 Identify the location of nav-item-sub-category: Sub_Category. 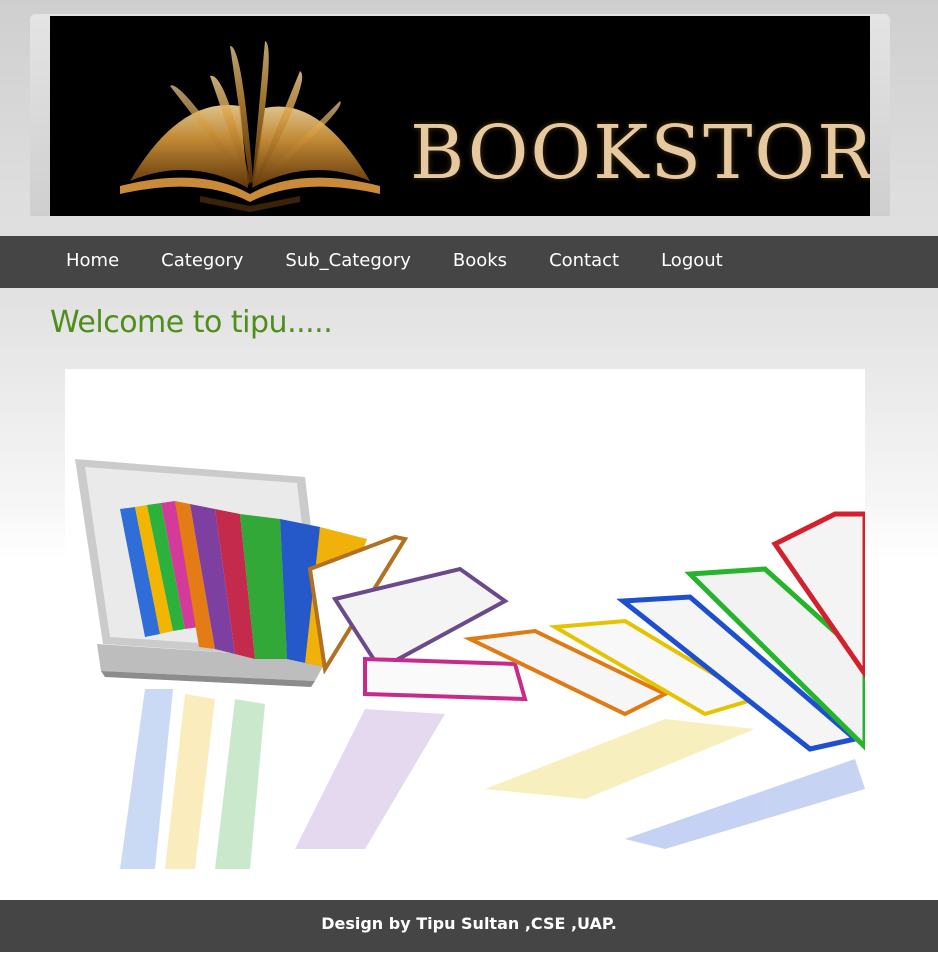
(347, 262).